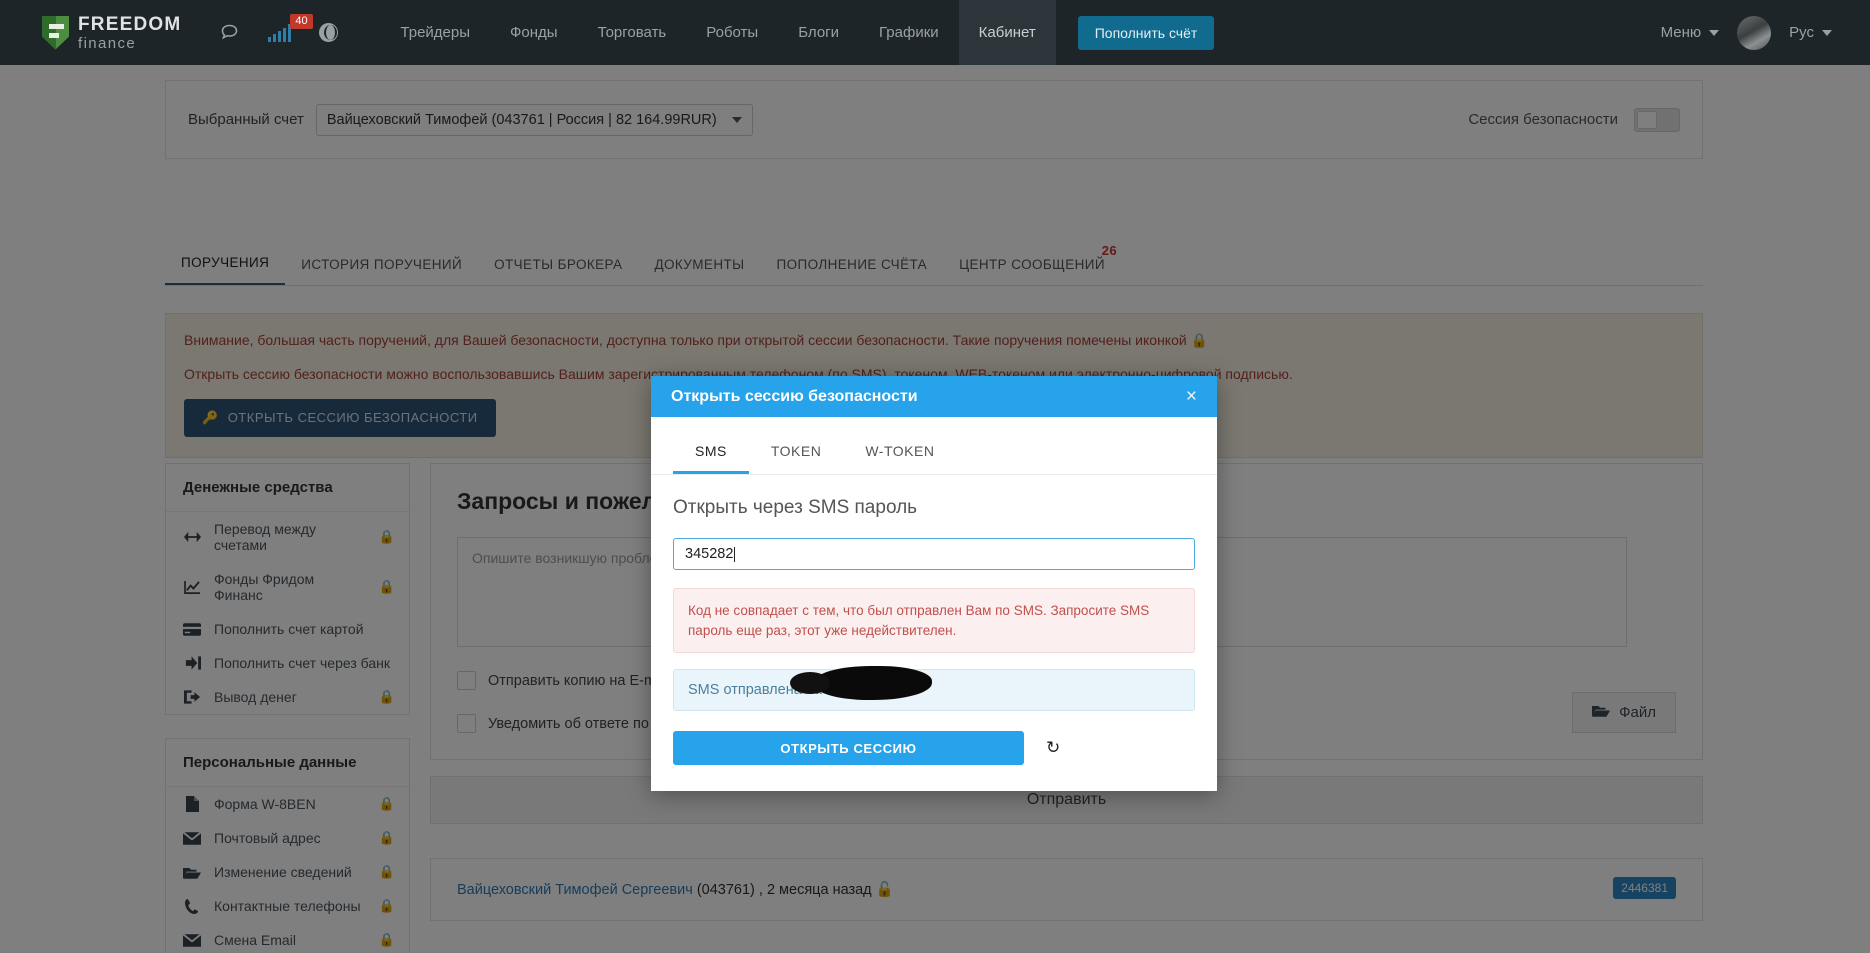  I want to click on avatar, so click(1754, 32).